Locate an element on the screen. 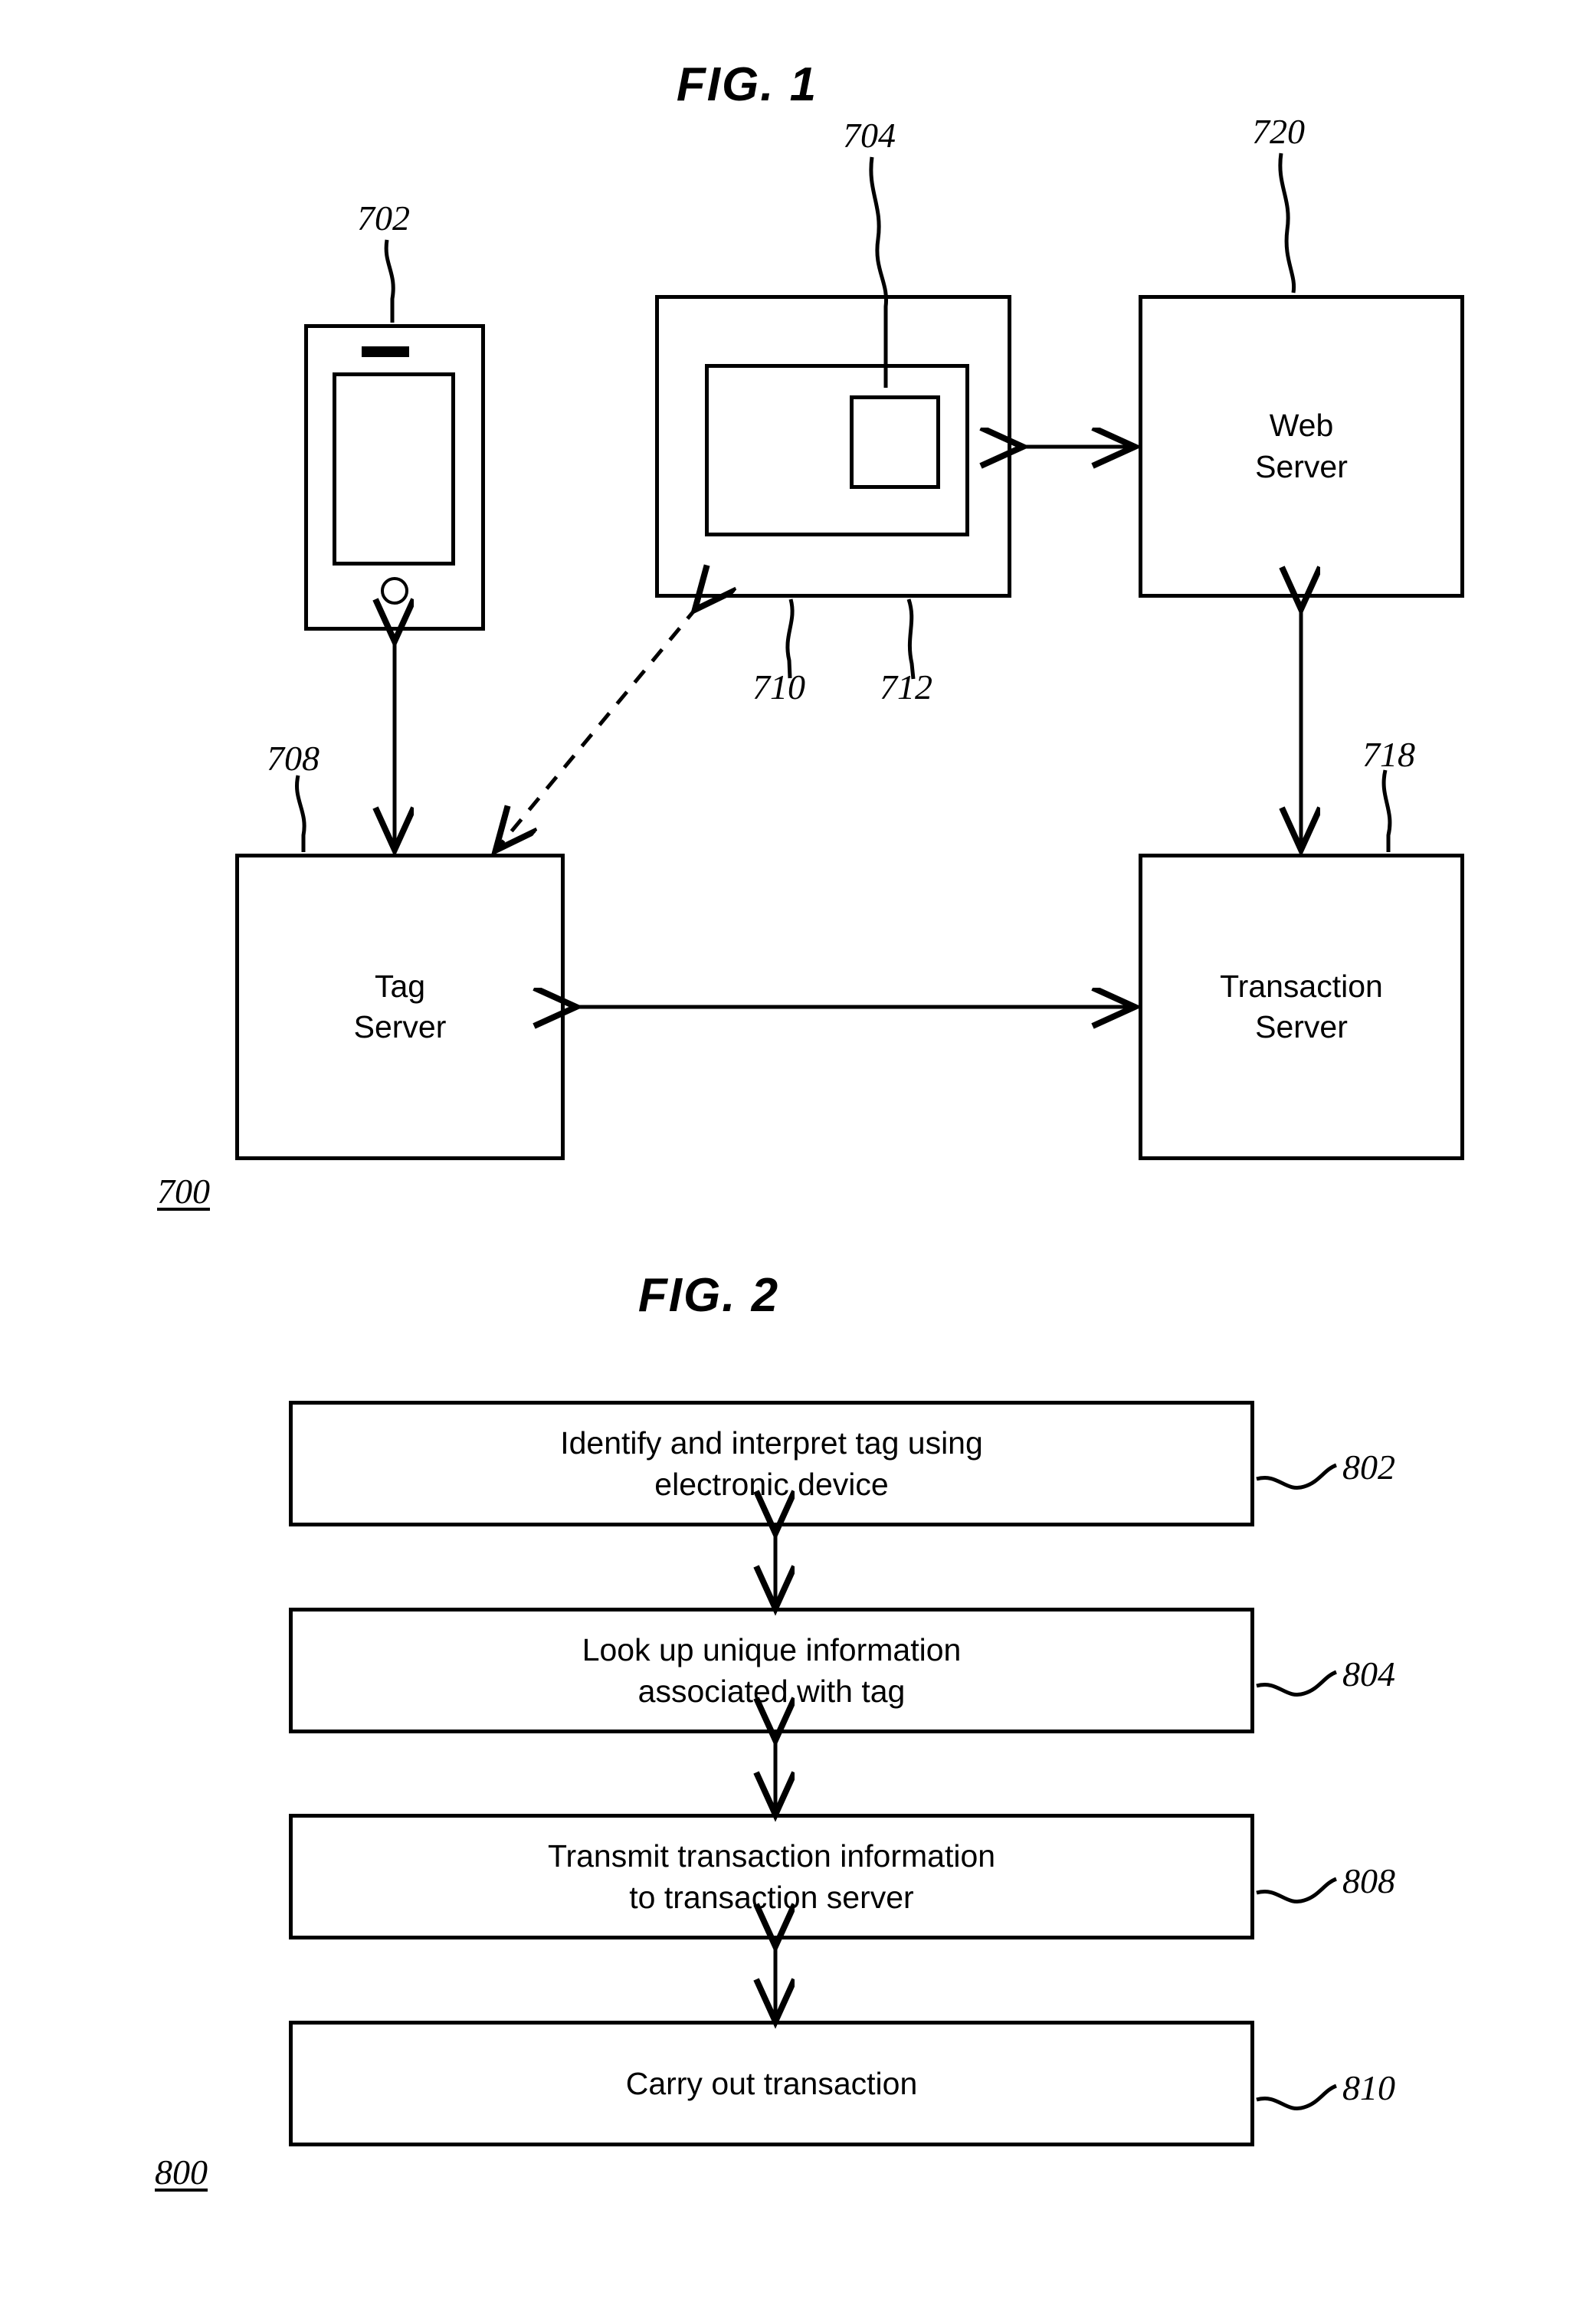  ref-810: 810 is located at coordinates (1369, 2087).